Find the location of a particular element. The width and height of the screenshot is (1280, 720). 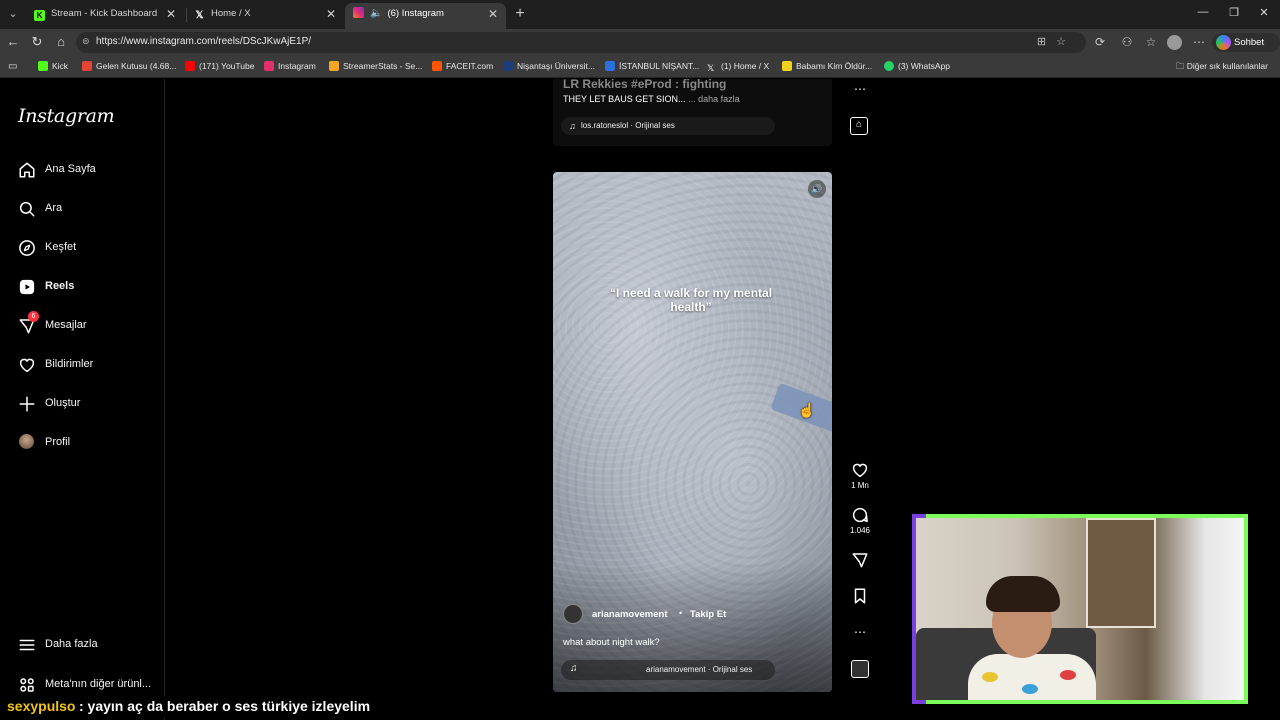

folder-icon: 🗀 is located at coordinates (1181, 66).